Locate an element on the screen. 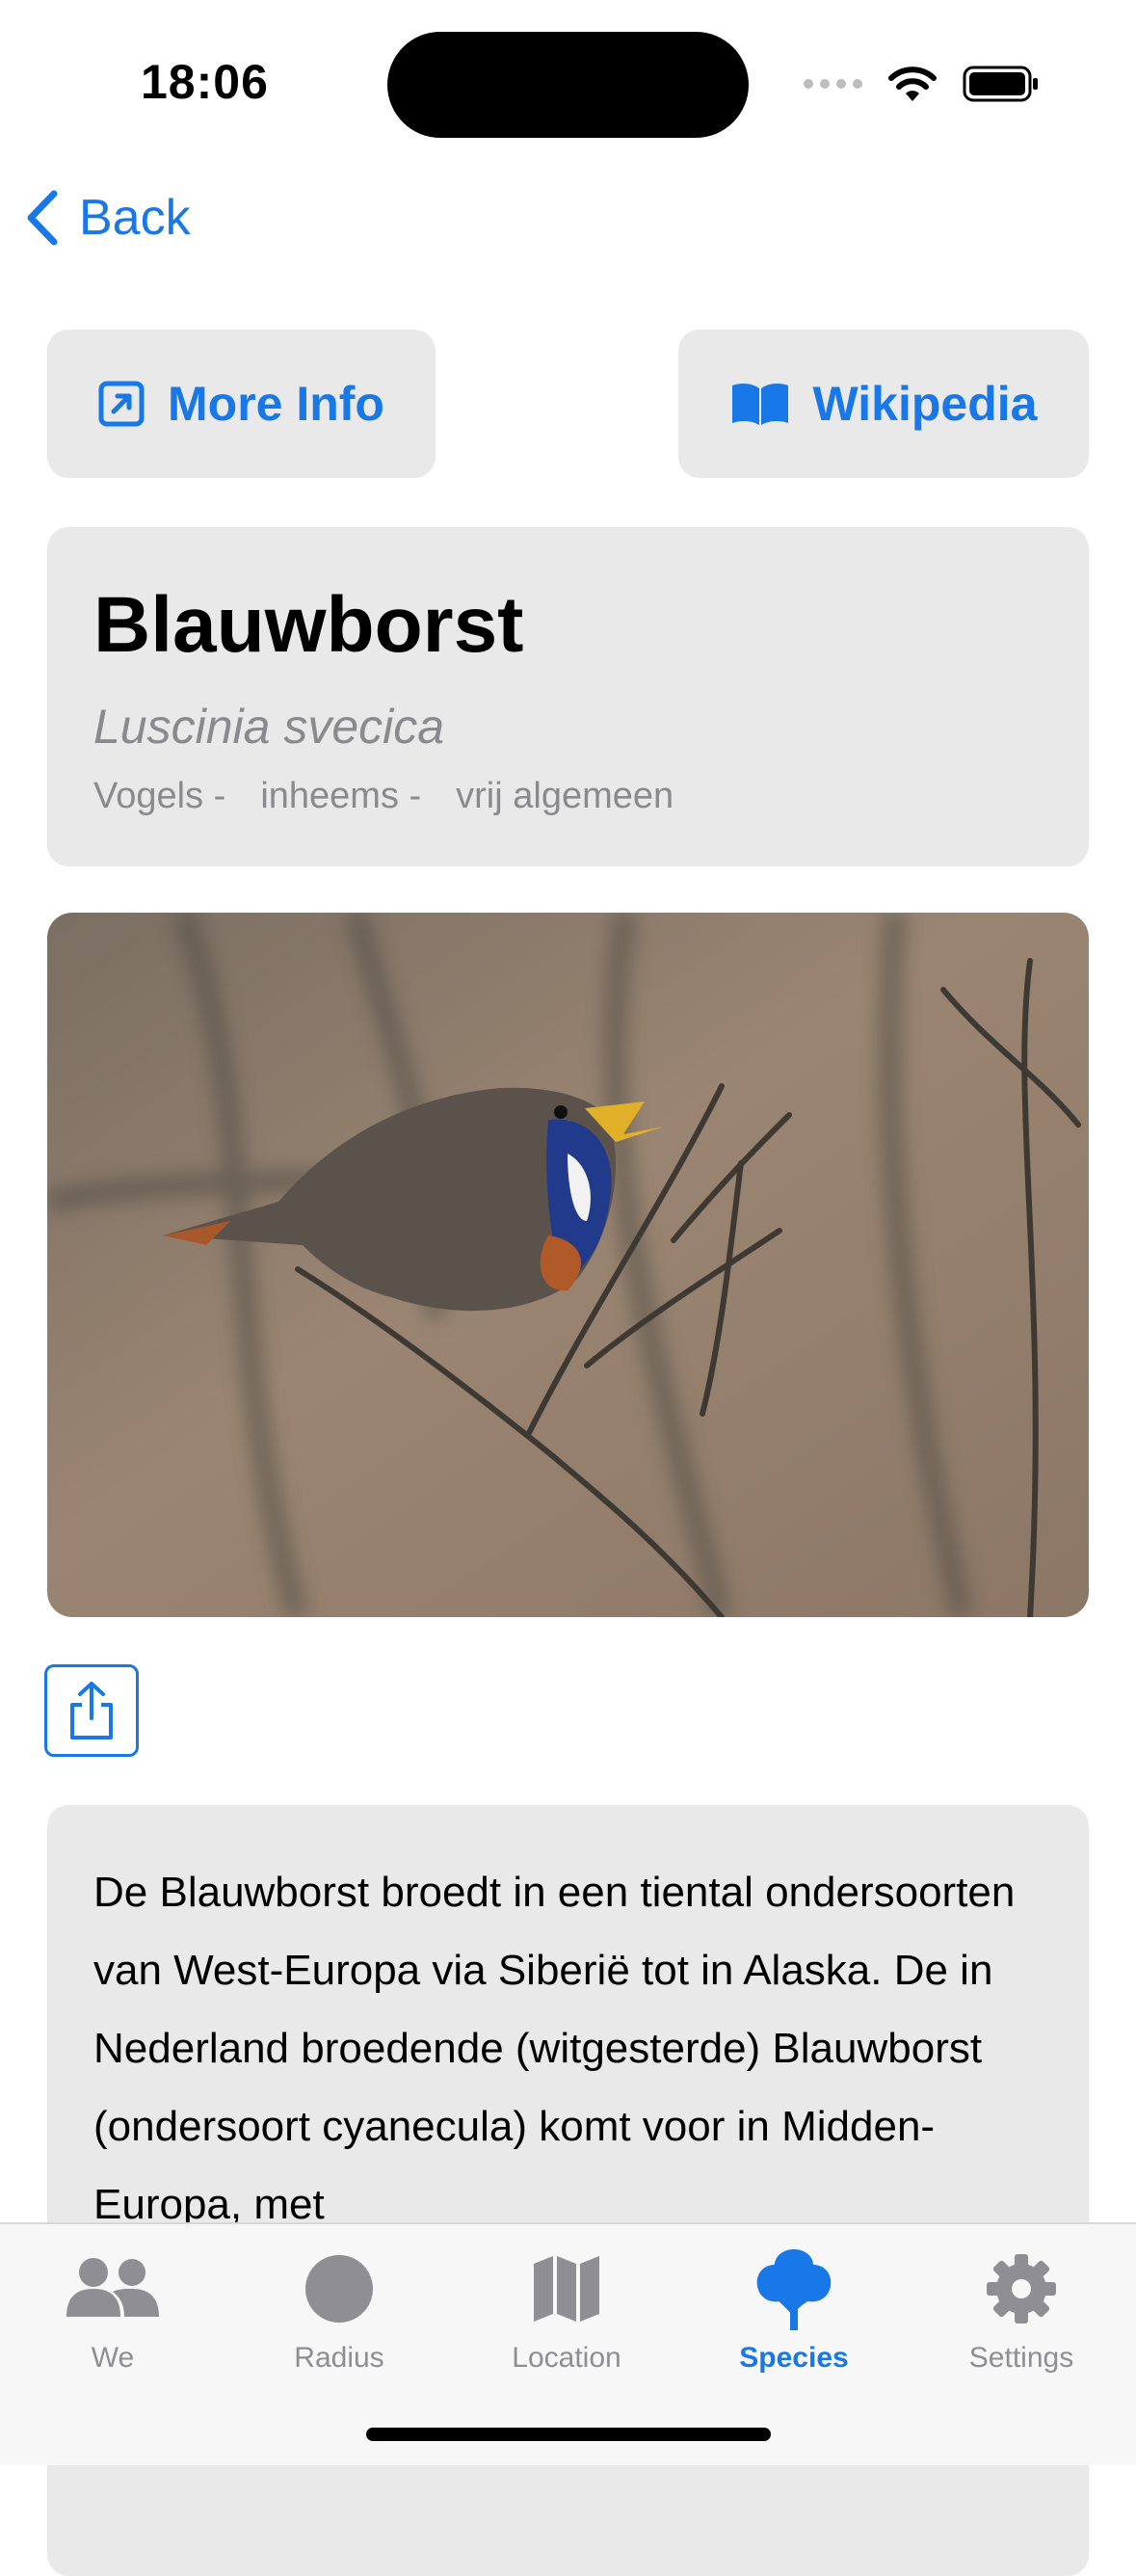 This screenshot has width=1136, height=2576. book-icon is located at coordinates (759, 404).